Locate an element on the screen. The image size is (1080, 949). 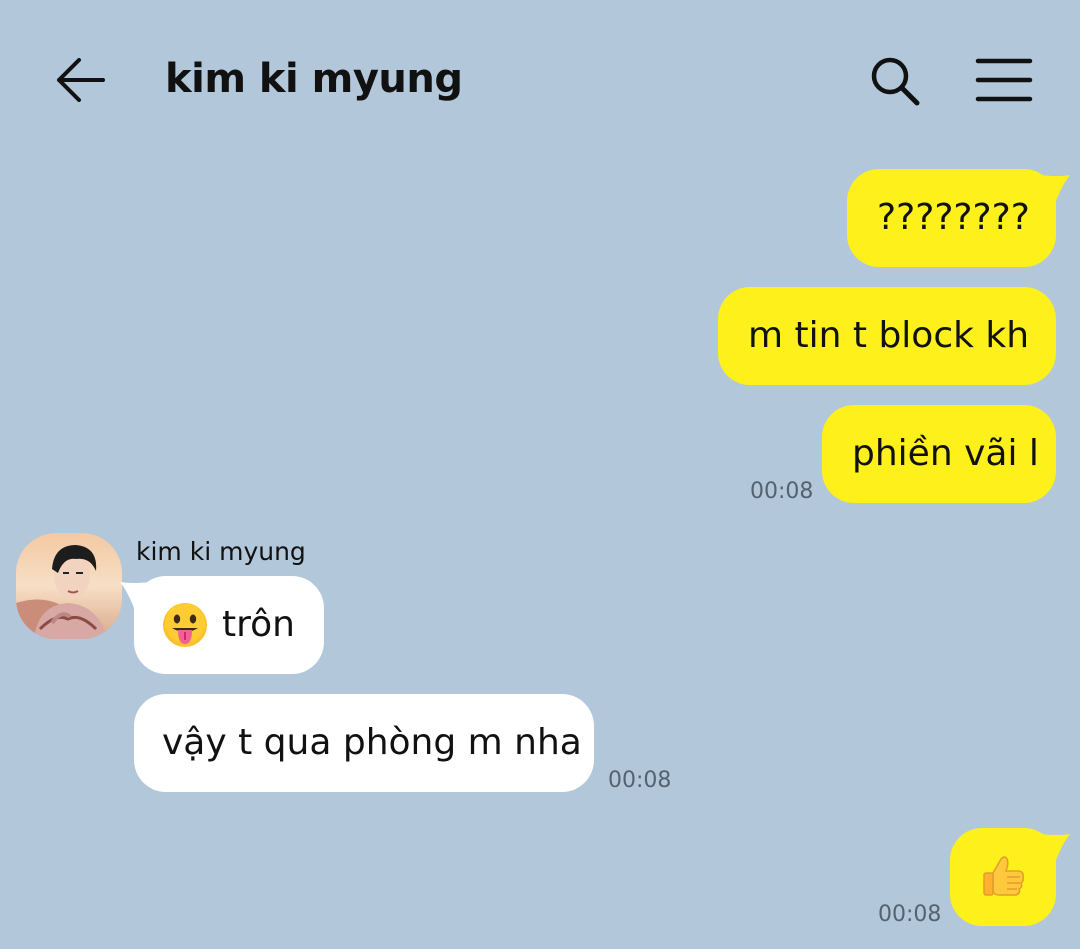
their-message-bubble: vậy t qua phòng m nha is located at coordinates (364, 743).